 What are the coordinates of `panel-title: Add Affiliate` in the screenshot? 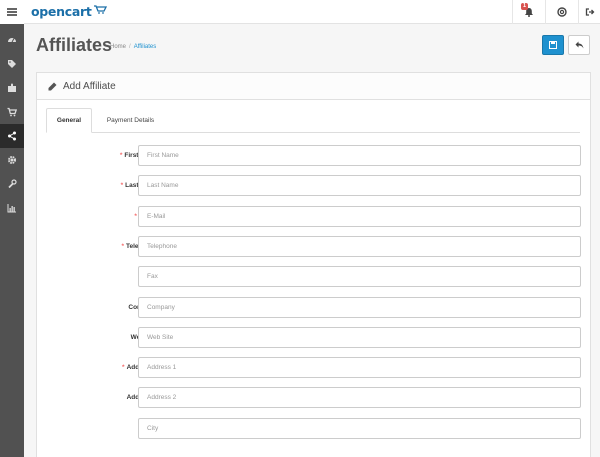 It's located at (89, 86).